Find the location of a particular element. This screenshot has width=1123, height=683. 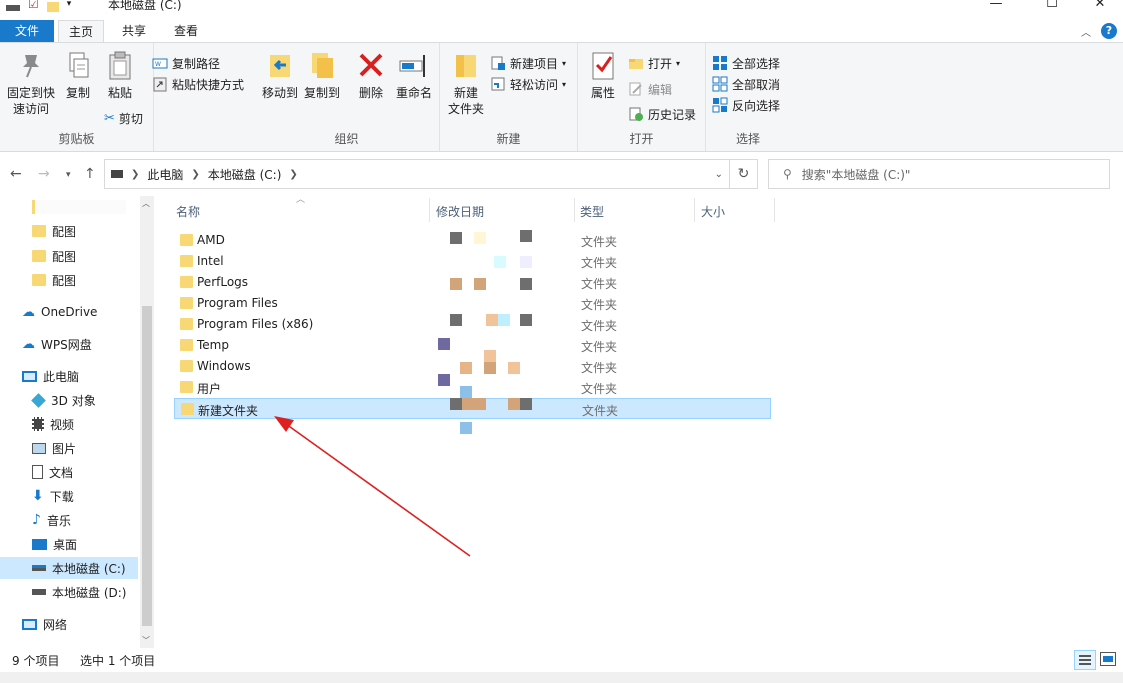

annotation-arrow is located at coordinates (372, 486).